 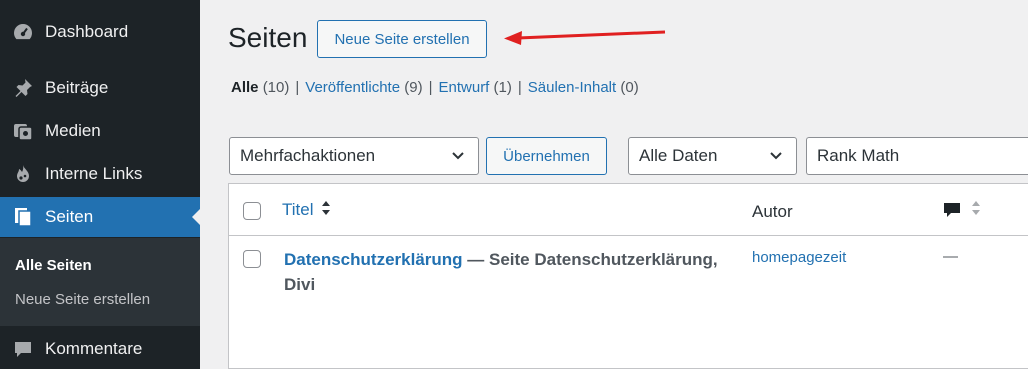 I want to click on dates-filter-select: Alle Daten, so click(x=712, y=156).